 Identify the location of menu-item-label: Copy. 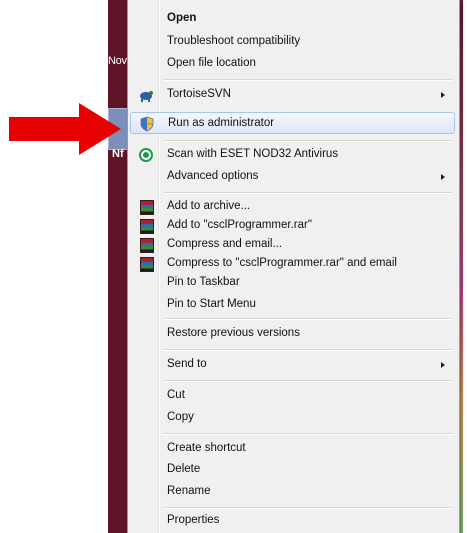
(180, 417).